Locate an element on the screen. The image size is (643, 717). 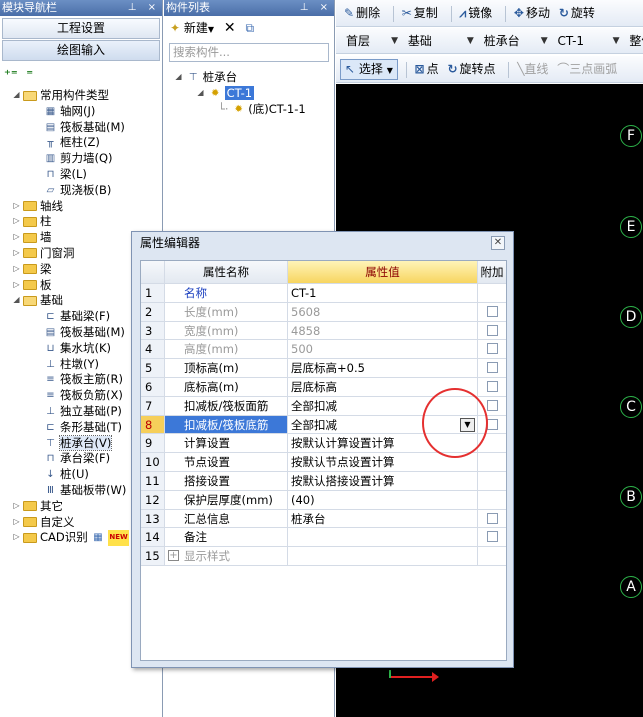
mirror-icon: ⩘ is located at coordinates (463, 13).